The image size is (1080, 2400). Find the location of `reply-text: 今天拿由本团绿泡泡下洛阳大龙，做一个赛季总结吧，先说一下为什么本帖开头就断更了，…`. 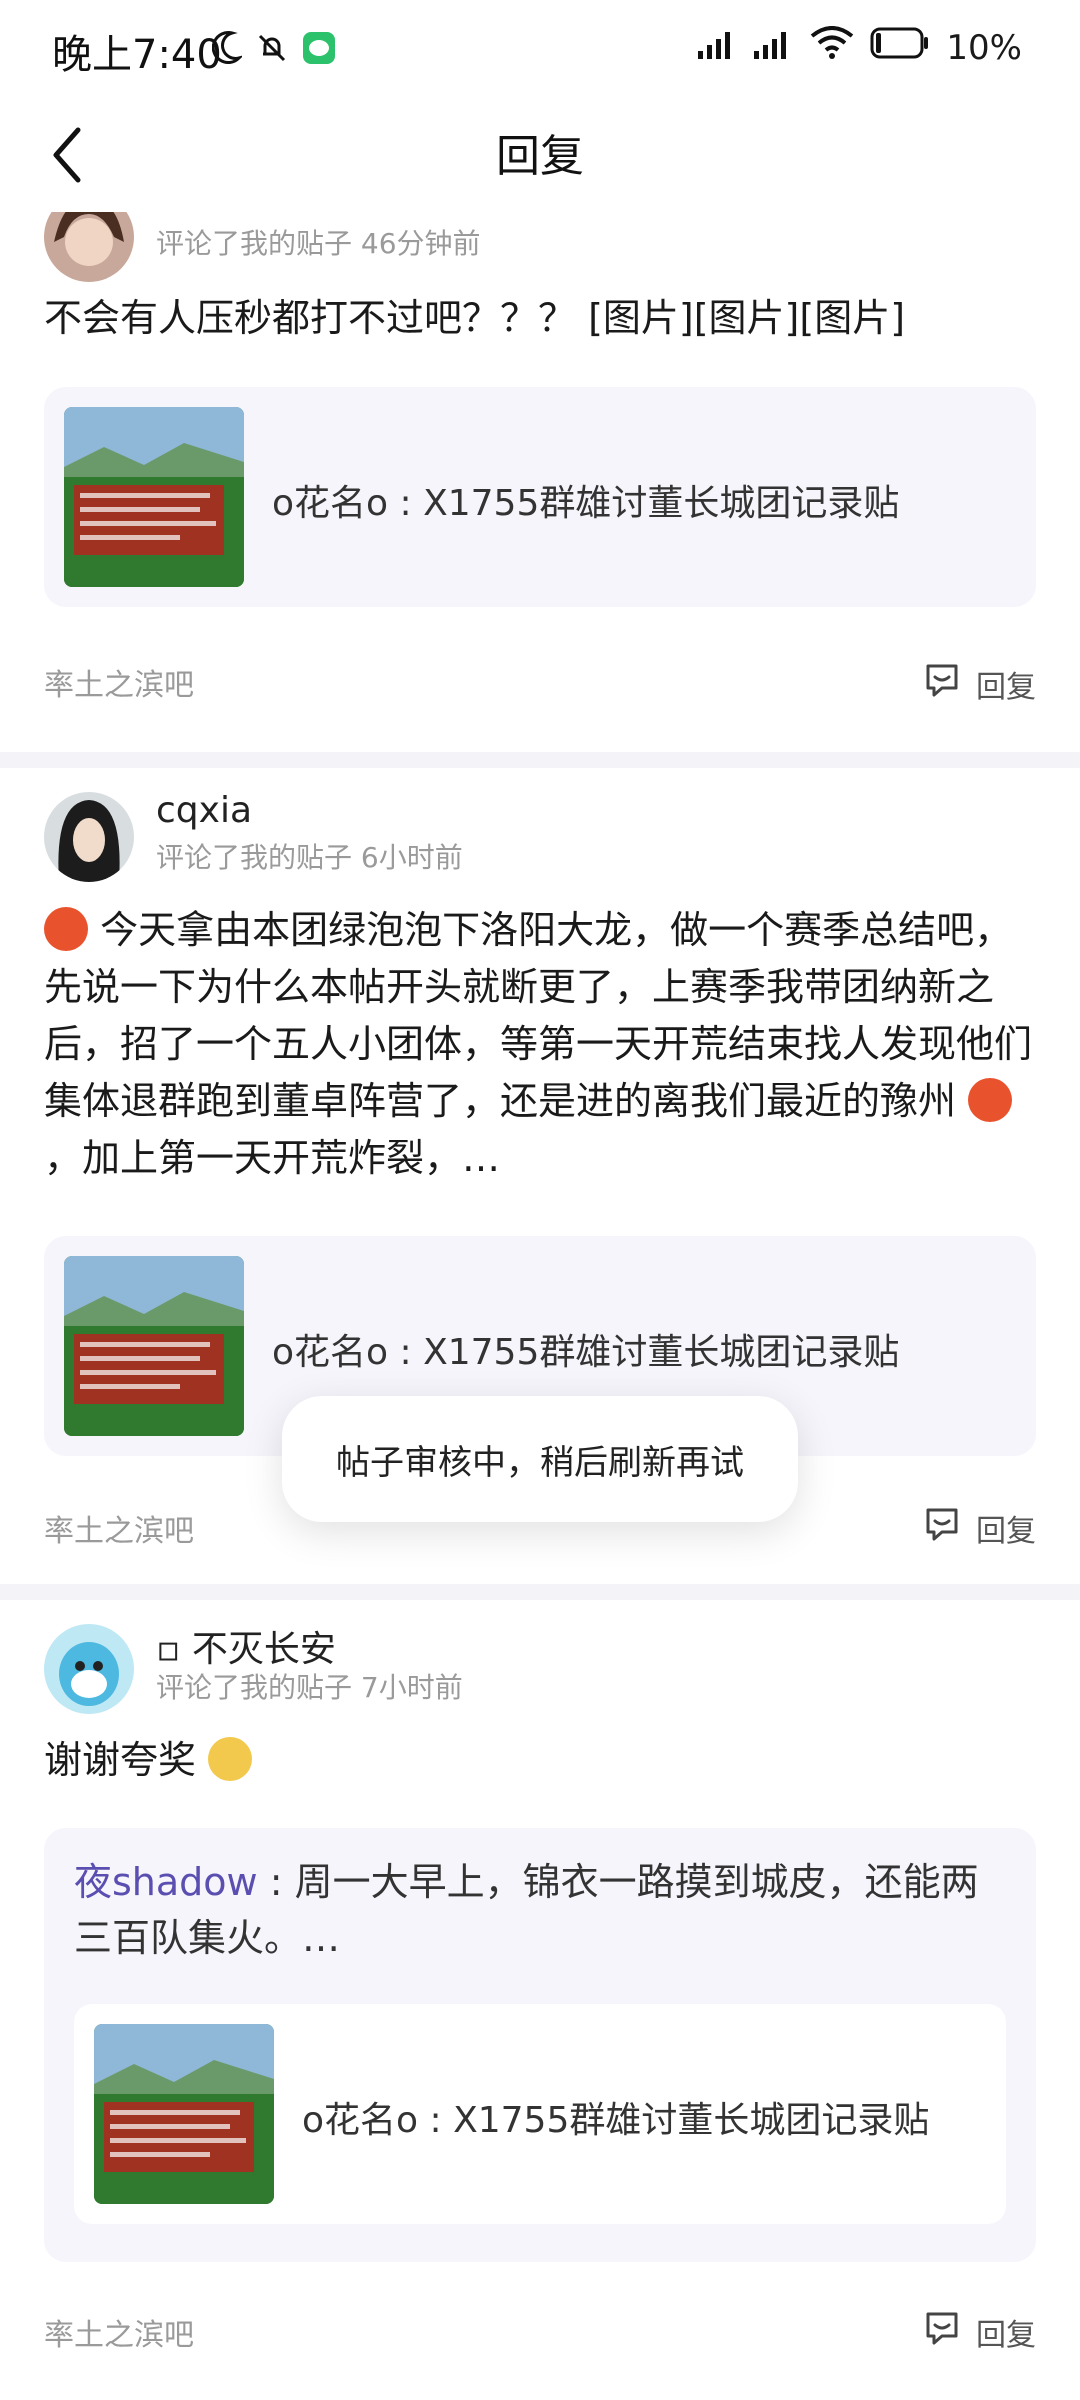

reply-text: 今天拿由本团绿泡泡下洛阳大龙，做一个赛季总结吧，先说一下为什么本帖开头就断更了，… is located at coordinates (539, 1044).